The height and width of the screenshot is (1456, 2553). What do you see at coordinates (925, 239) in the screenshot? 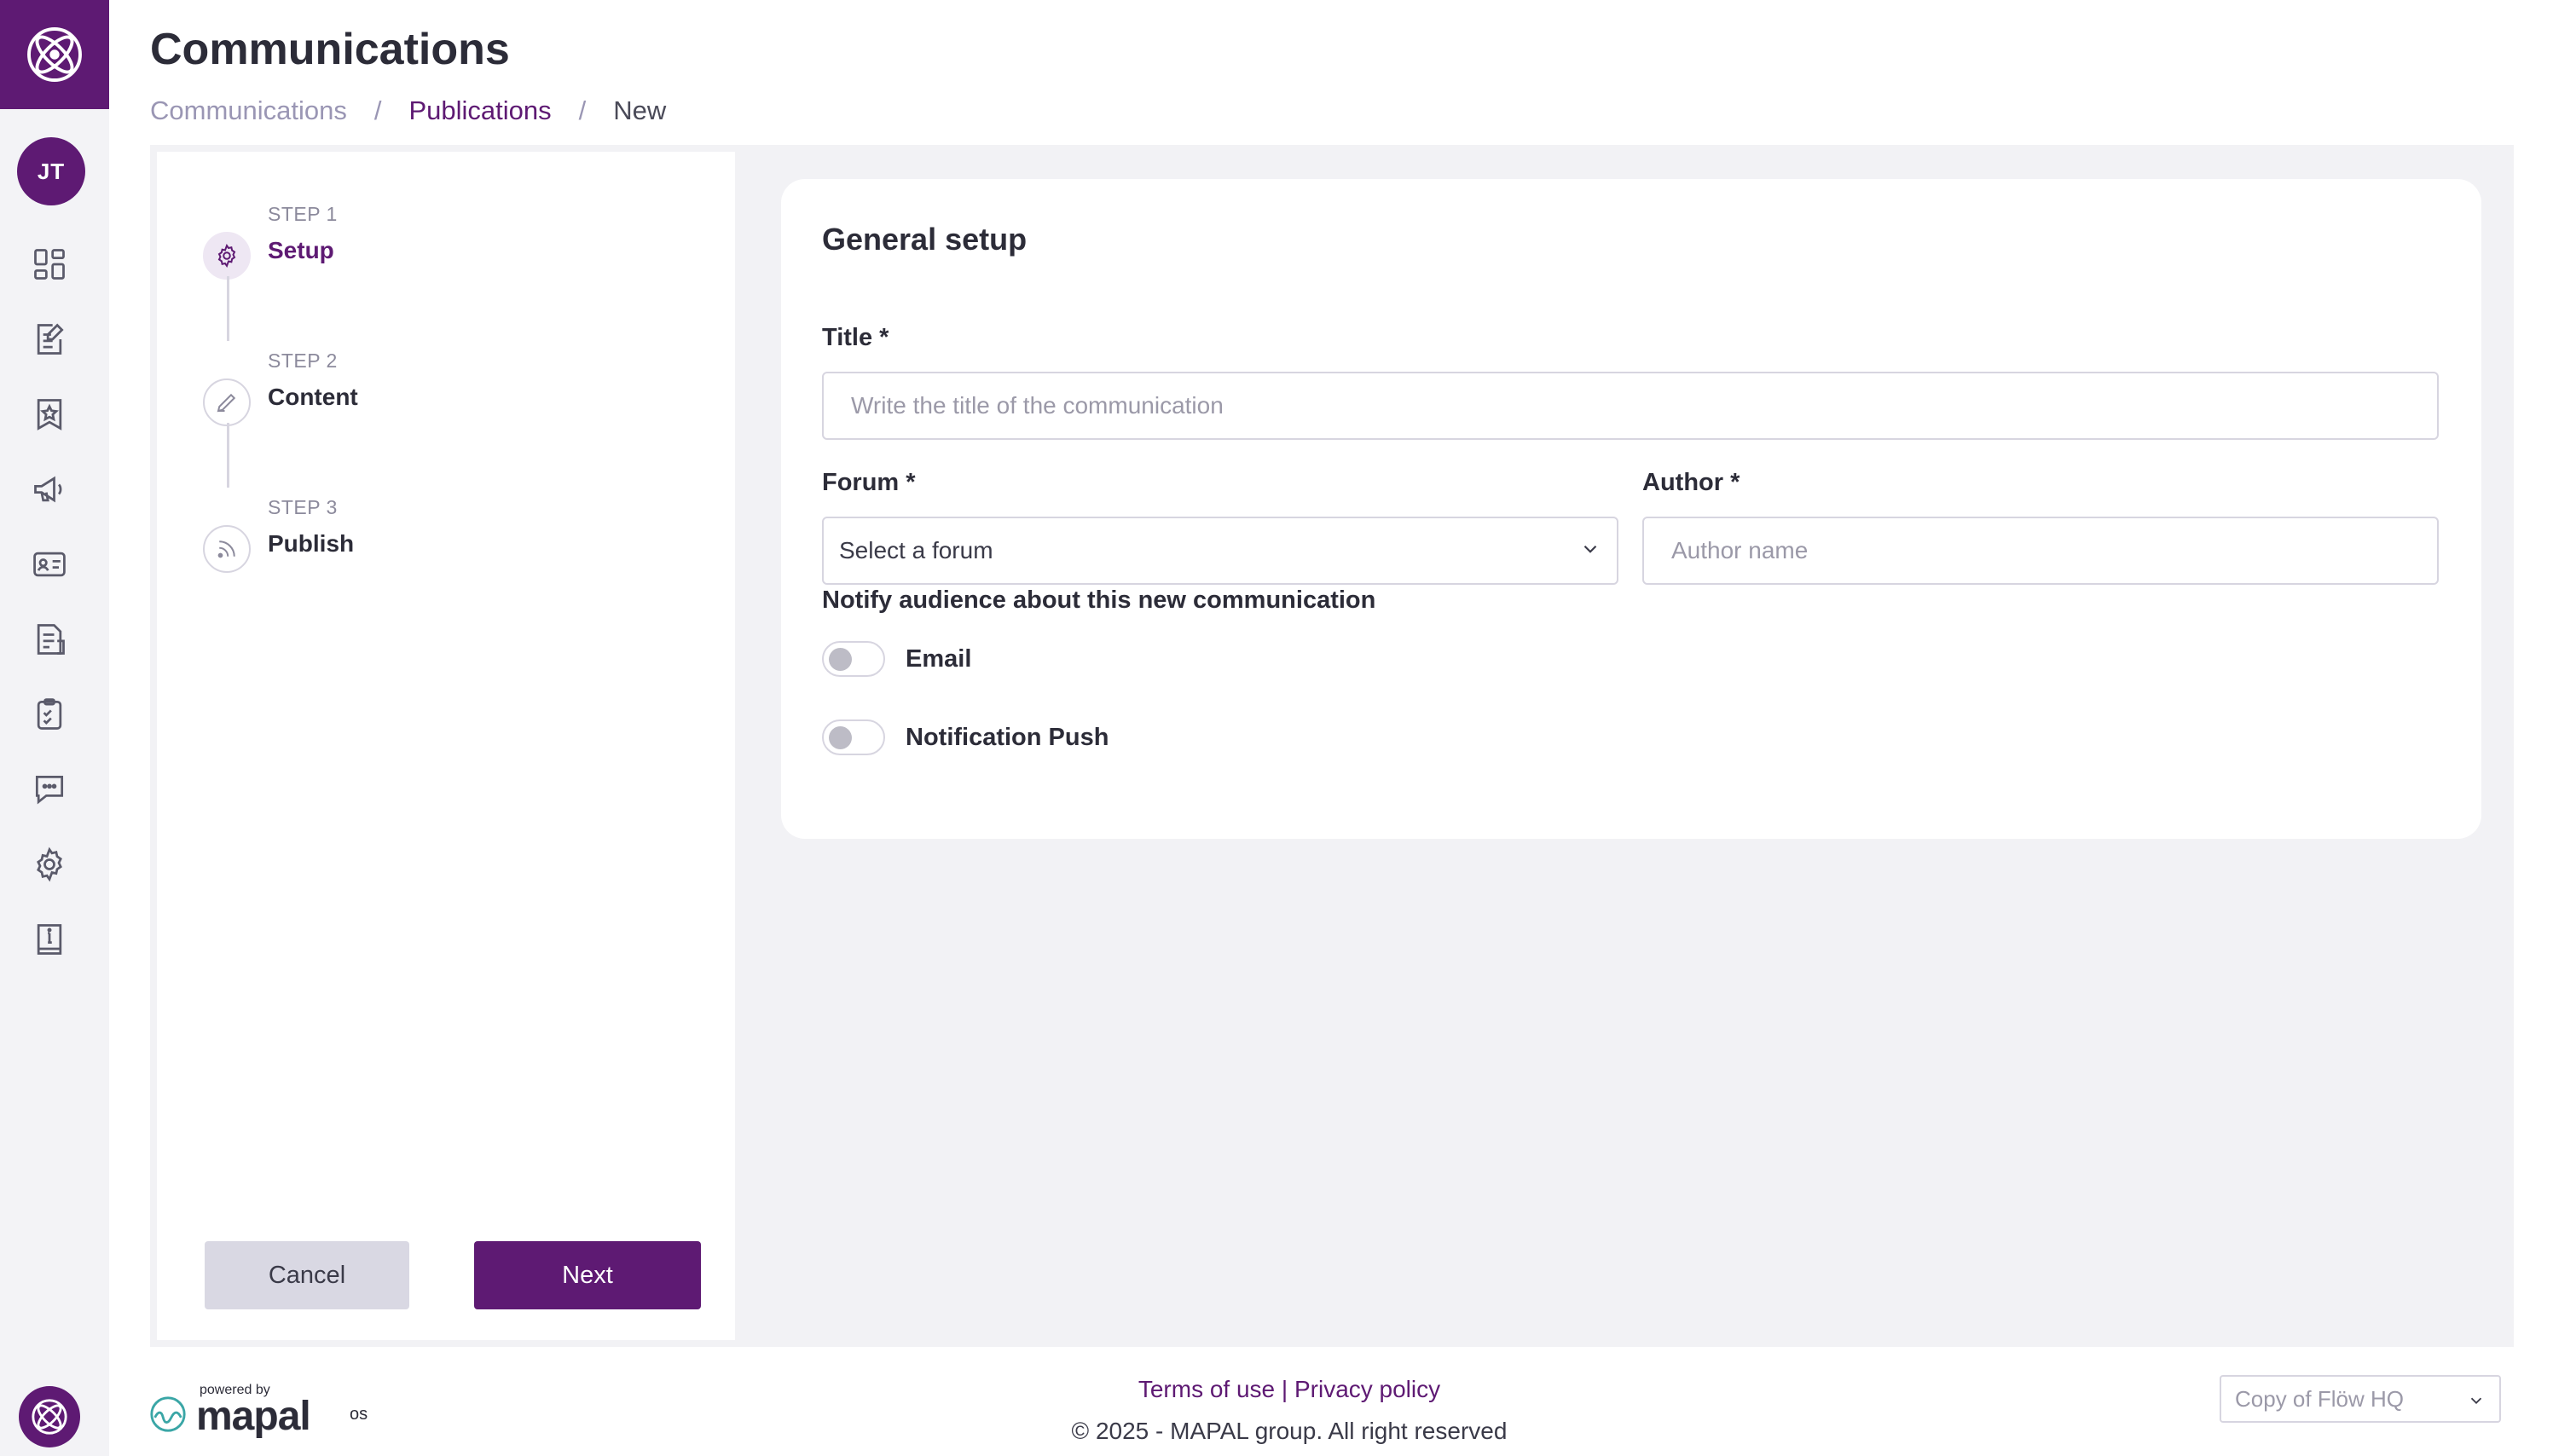
I see `card-title: General setup` at bounding box center [925, 239].